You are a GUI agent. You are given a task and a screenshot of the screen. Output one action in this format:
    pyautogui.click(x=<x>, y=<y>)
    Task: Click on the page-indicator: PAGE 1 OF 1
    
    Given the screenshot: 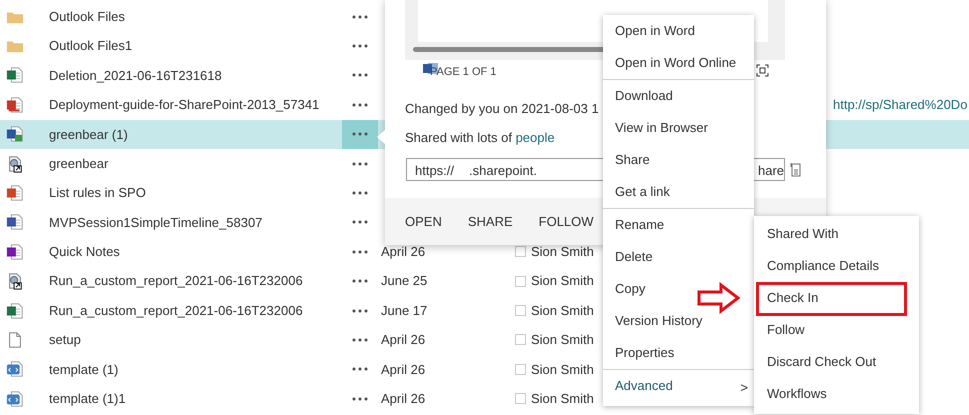 What is the action you would take?
    pyautogui.click(x=463, y=72)
    